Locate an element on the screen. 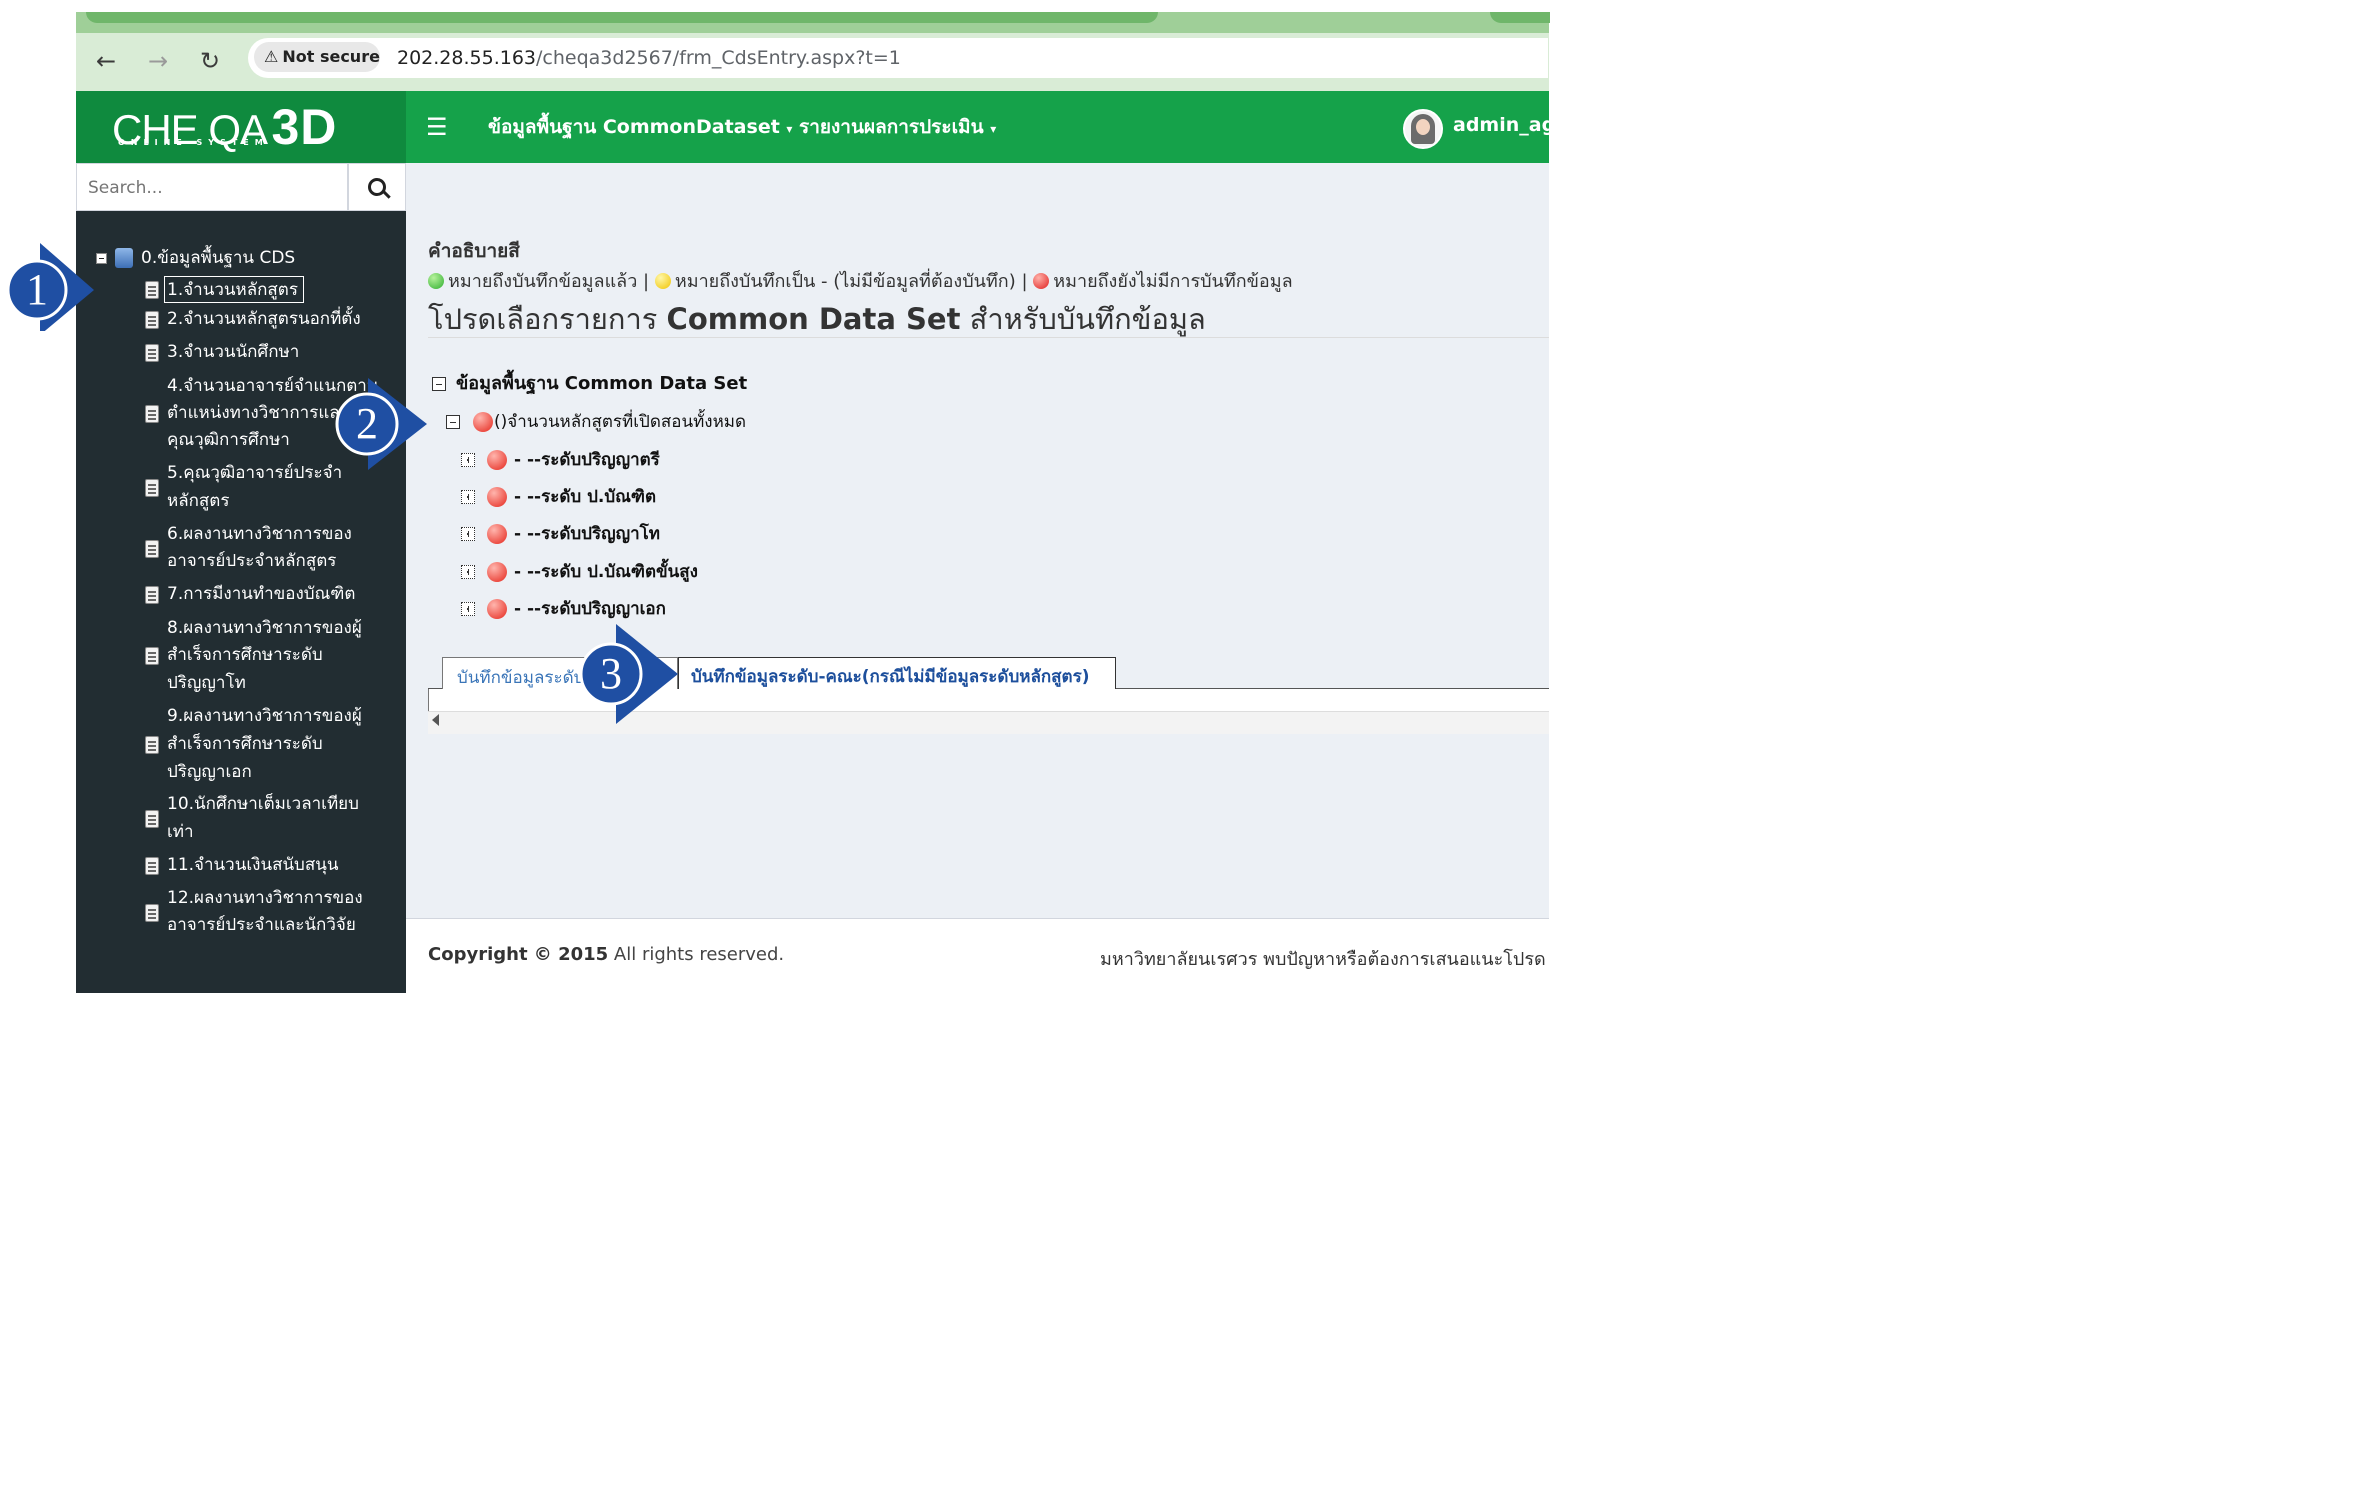 The image size is (2367, 1505). brand-logo: CHE QA 3D is located at coordinates (224, 127).